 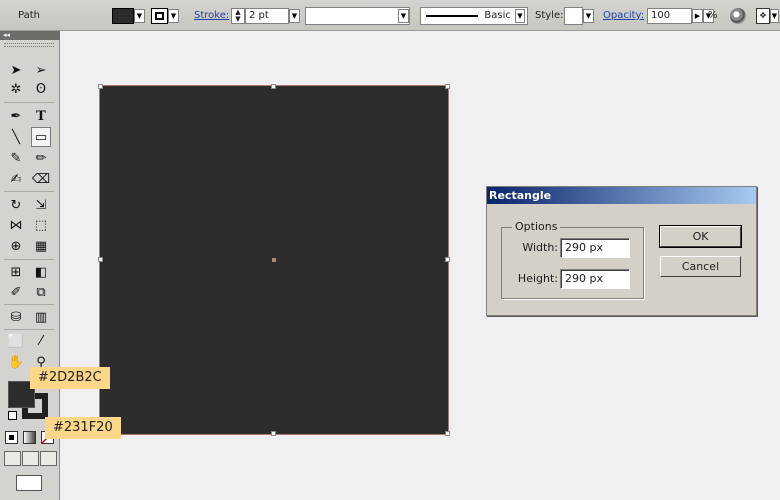 I want to click on opacity-unit: %, so click(x=713, y=15).